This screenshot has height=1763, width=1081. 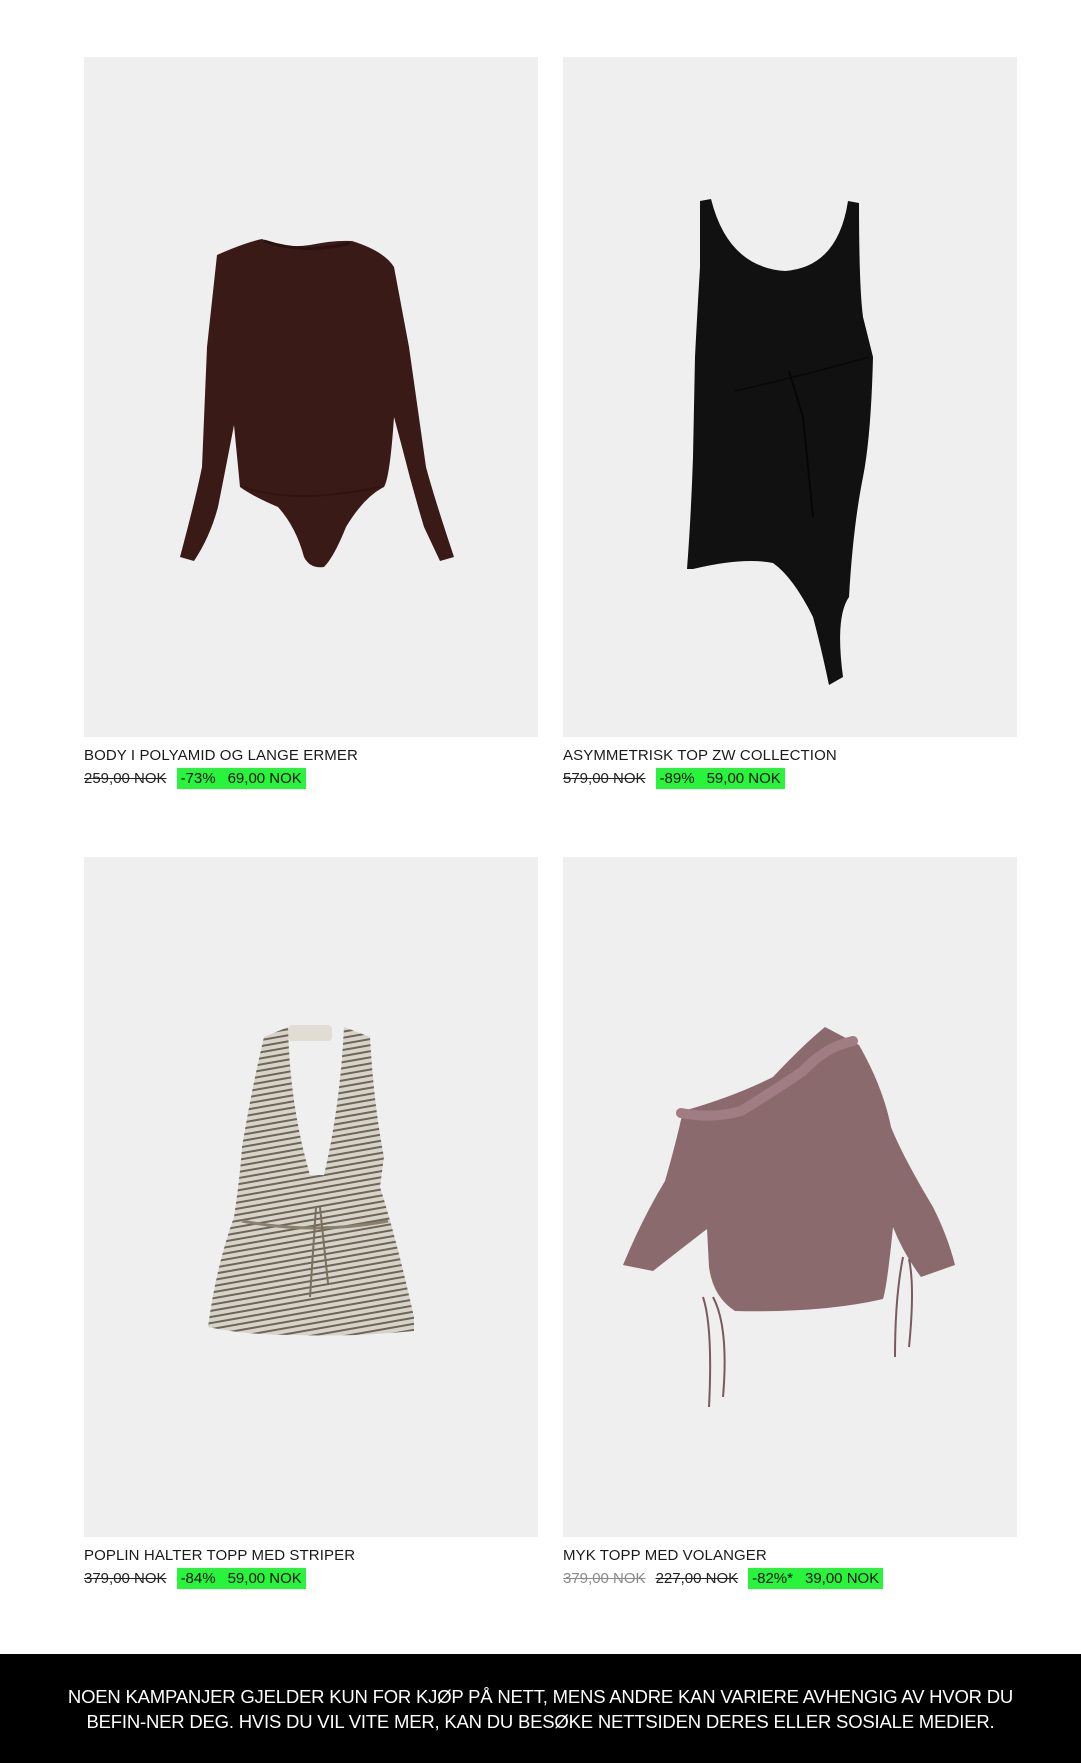 I want to click on sale-badge: -89% 59,00 NOK, so click(x=720, y=778).